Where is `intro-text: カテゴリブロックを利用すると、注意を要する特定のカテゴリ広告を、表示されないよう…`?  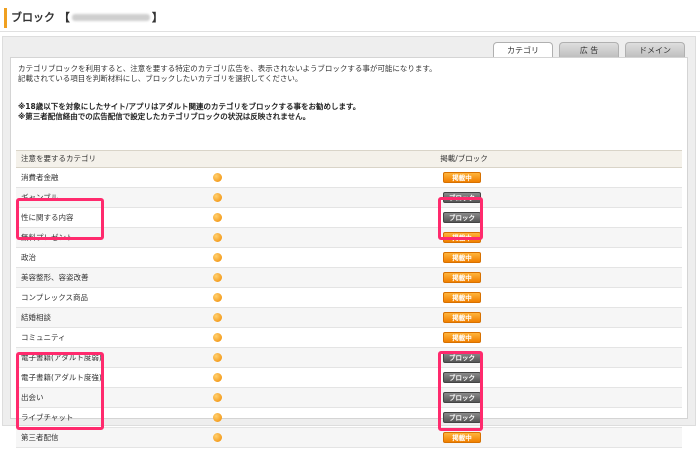 intro-text: カテゴリブロックを利用すると、注意を要する特定のカテゴリ広告を、表示されないよう… is located at coordinates (227, 74).